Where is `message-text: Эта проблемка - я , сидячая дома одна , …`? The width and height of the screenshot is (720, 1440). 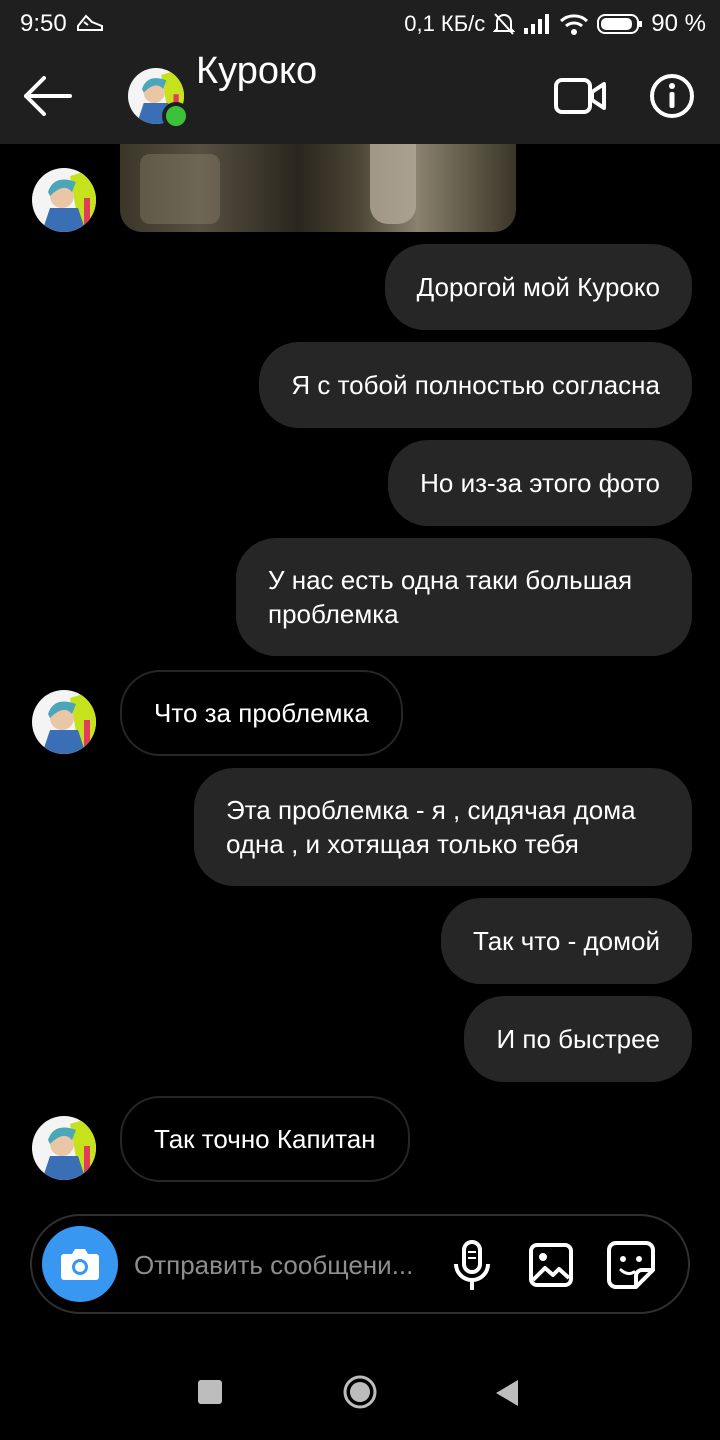
message-text: Эта проблемка - я , сидячая дома одна , … is located at coordinates (431, 827).